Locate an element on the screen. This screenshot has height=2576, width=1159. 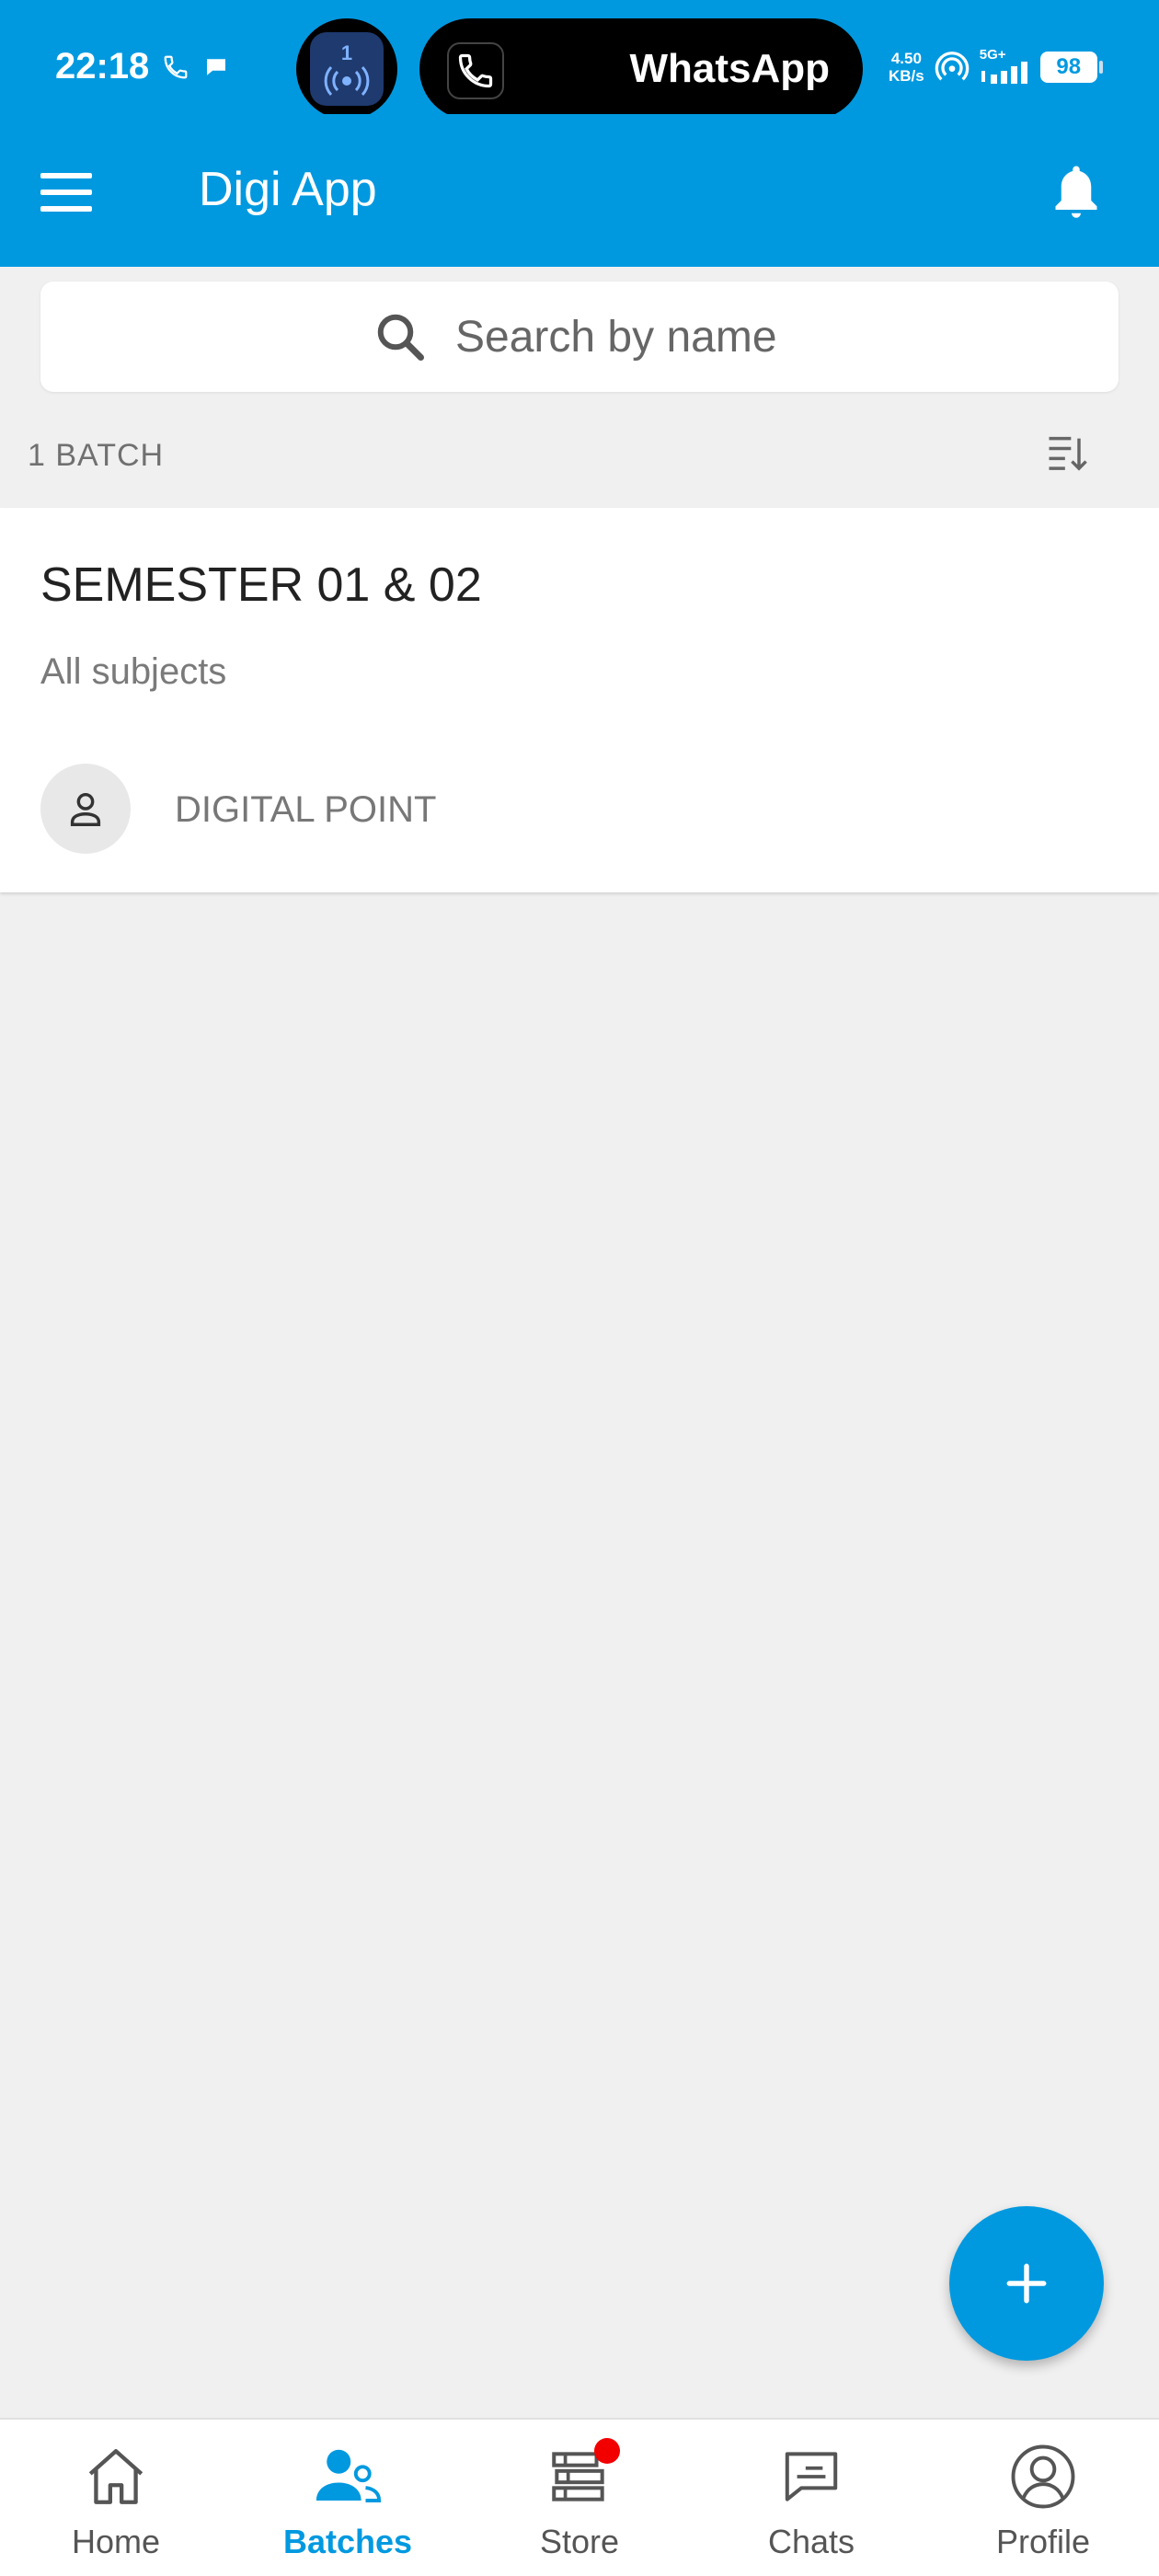
store-notification-badge is located at coordinates (607, 2451).